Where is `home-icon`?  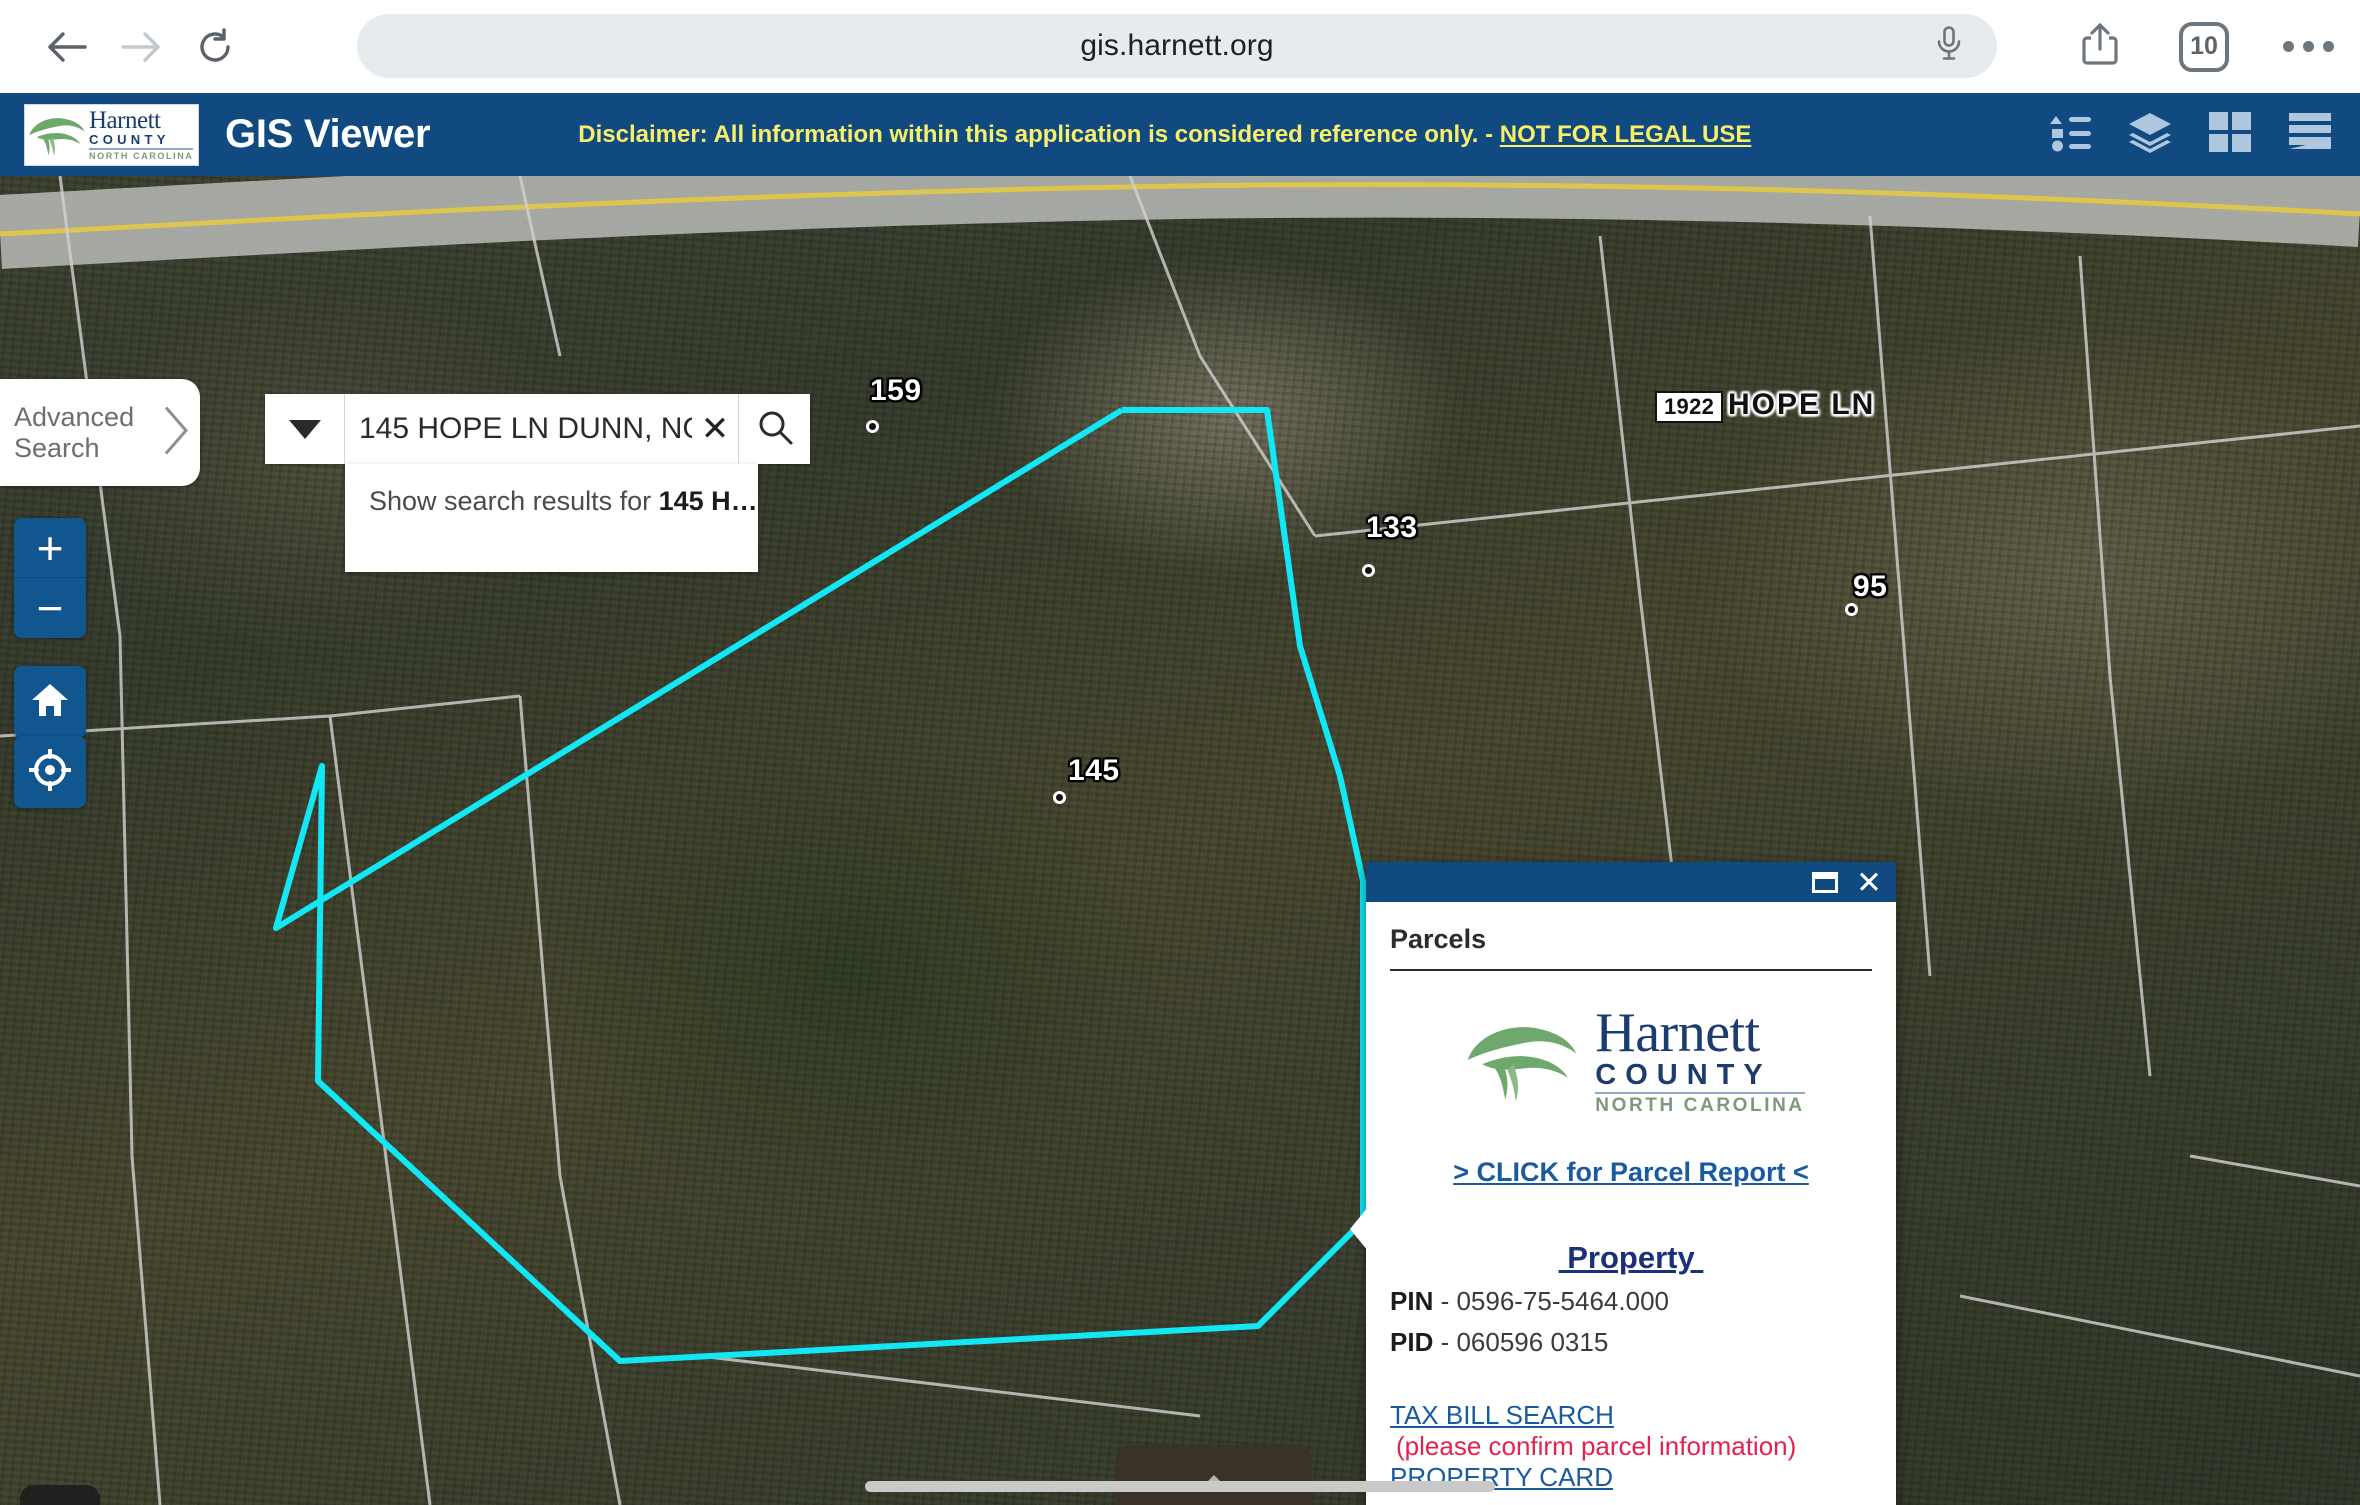
home-icon is located at coordinates (50, 702).